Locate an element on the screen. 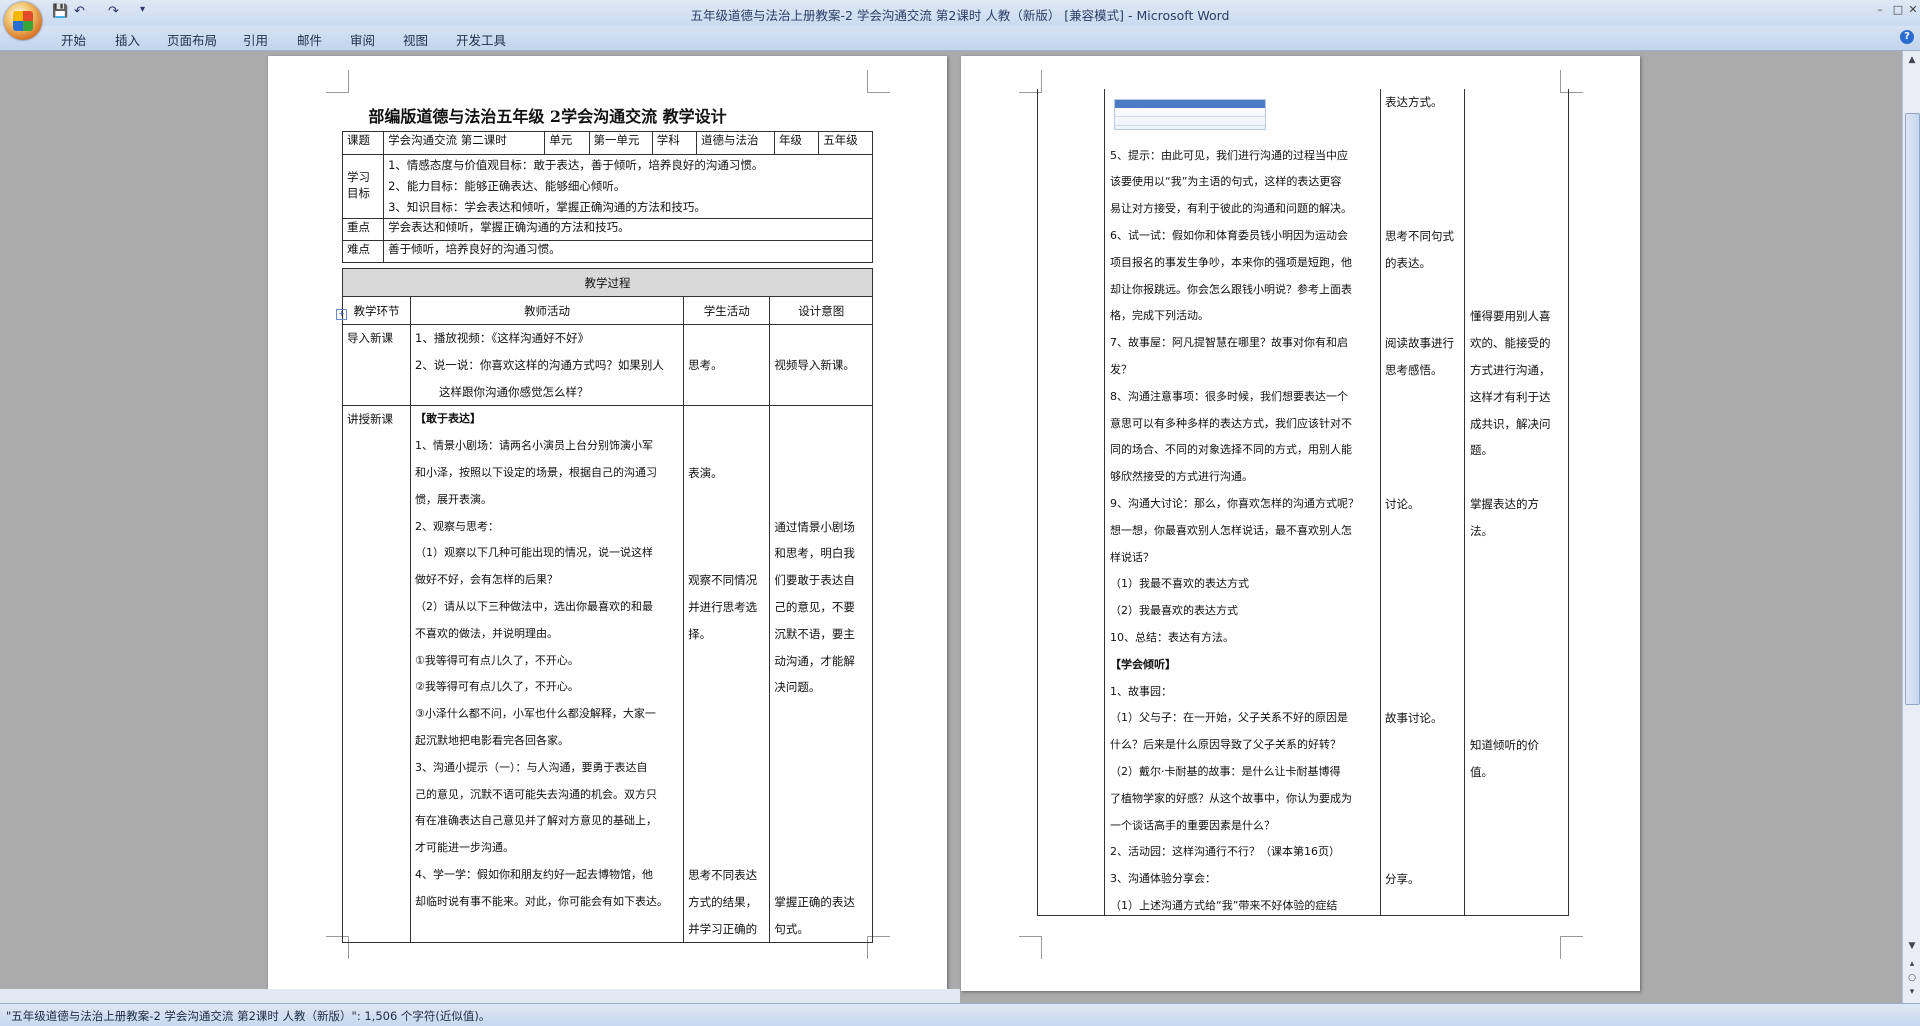 The width and height of the screenshot is (1920, 1026). activity-line: 1、情景小剧场：请两名小演员上台分别饰演小军 is located at coordinates (534, 446).